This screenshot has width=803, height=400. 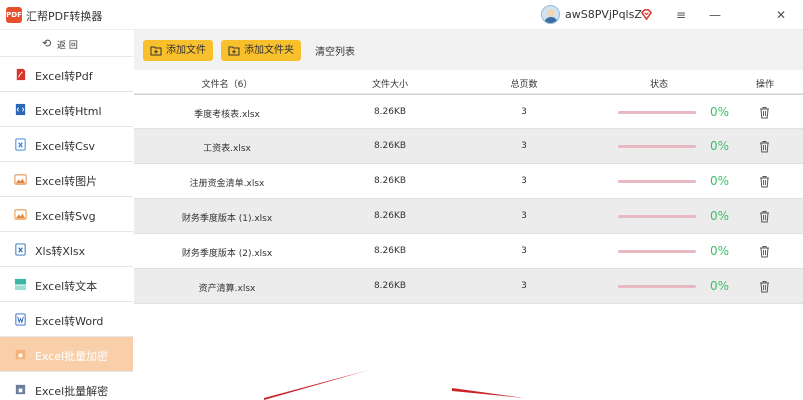 What do you see at coordinates (72, 356) in the screenshot?
I see `sidebar-item-label: Excel批量加密` at bounding box center [72, 356].